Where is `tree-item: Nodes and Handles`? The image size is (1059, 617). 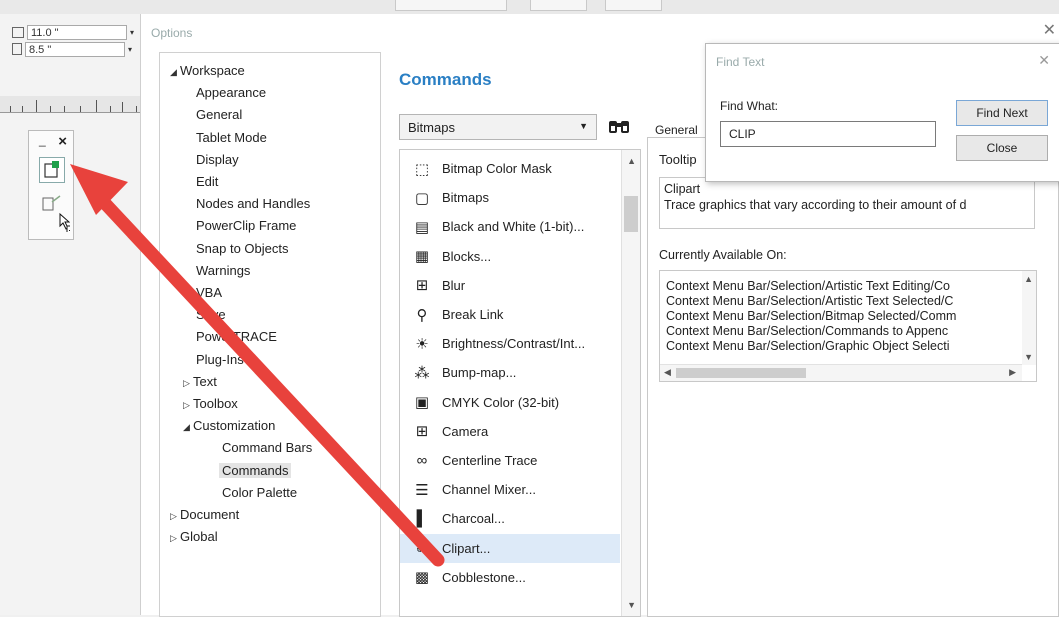
tree-item: Nodes and Handles is located at coordinates (253, 203).